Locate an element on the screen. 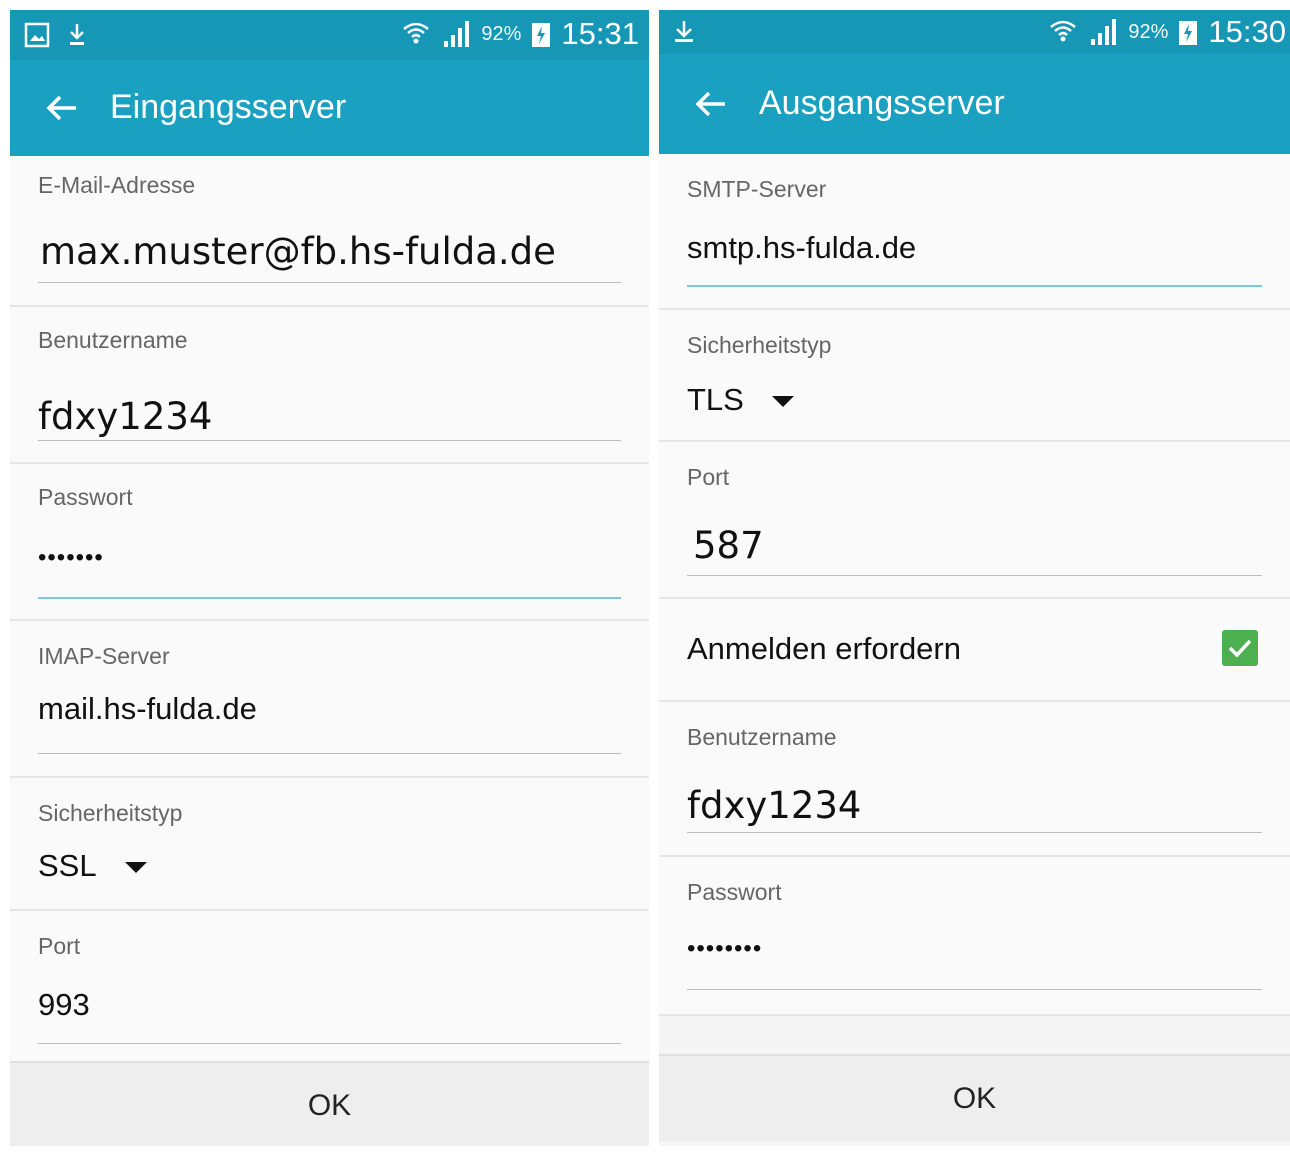 This screenshot has height=1158, width=1290. password-section: Passwort •••••••• is located at coordinates (974, 936).